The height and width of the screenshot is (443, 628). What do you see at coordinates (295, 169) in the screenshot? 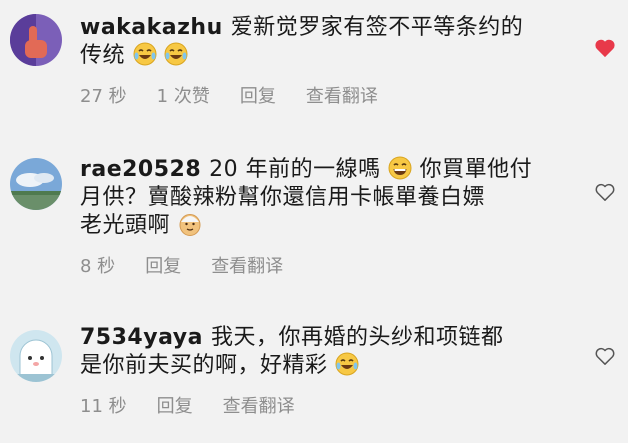
I see `comment-line-1: 20 年前的一線嗎` at bounding box center [295, 169].